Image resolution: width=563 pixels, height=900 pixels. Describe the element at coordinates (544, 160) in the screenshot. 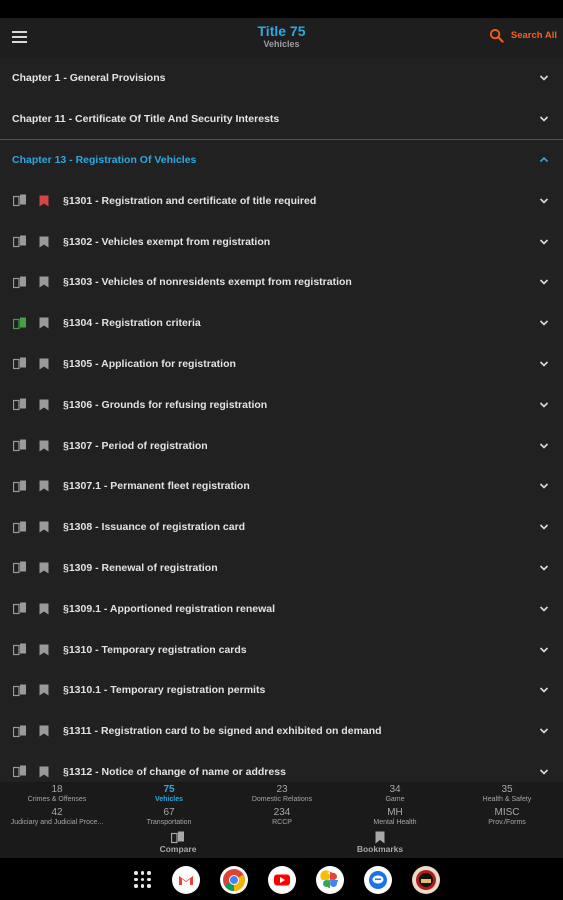

I see `chevron-up-icon` at that location.